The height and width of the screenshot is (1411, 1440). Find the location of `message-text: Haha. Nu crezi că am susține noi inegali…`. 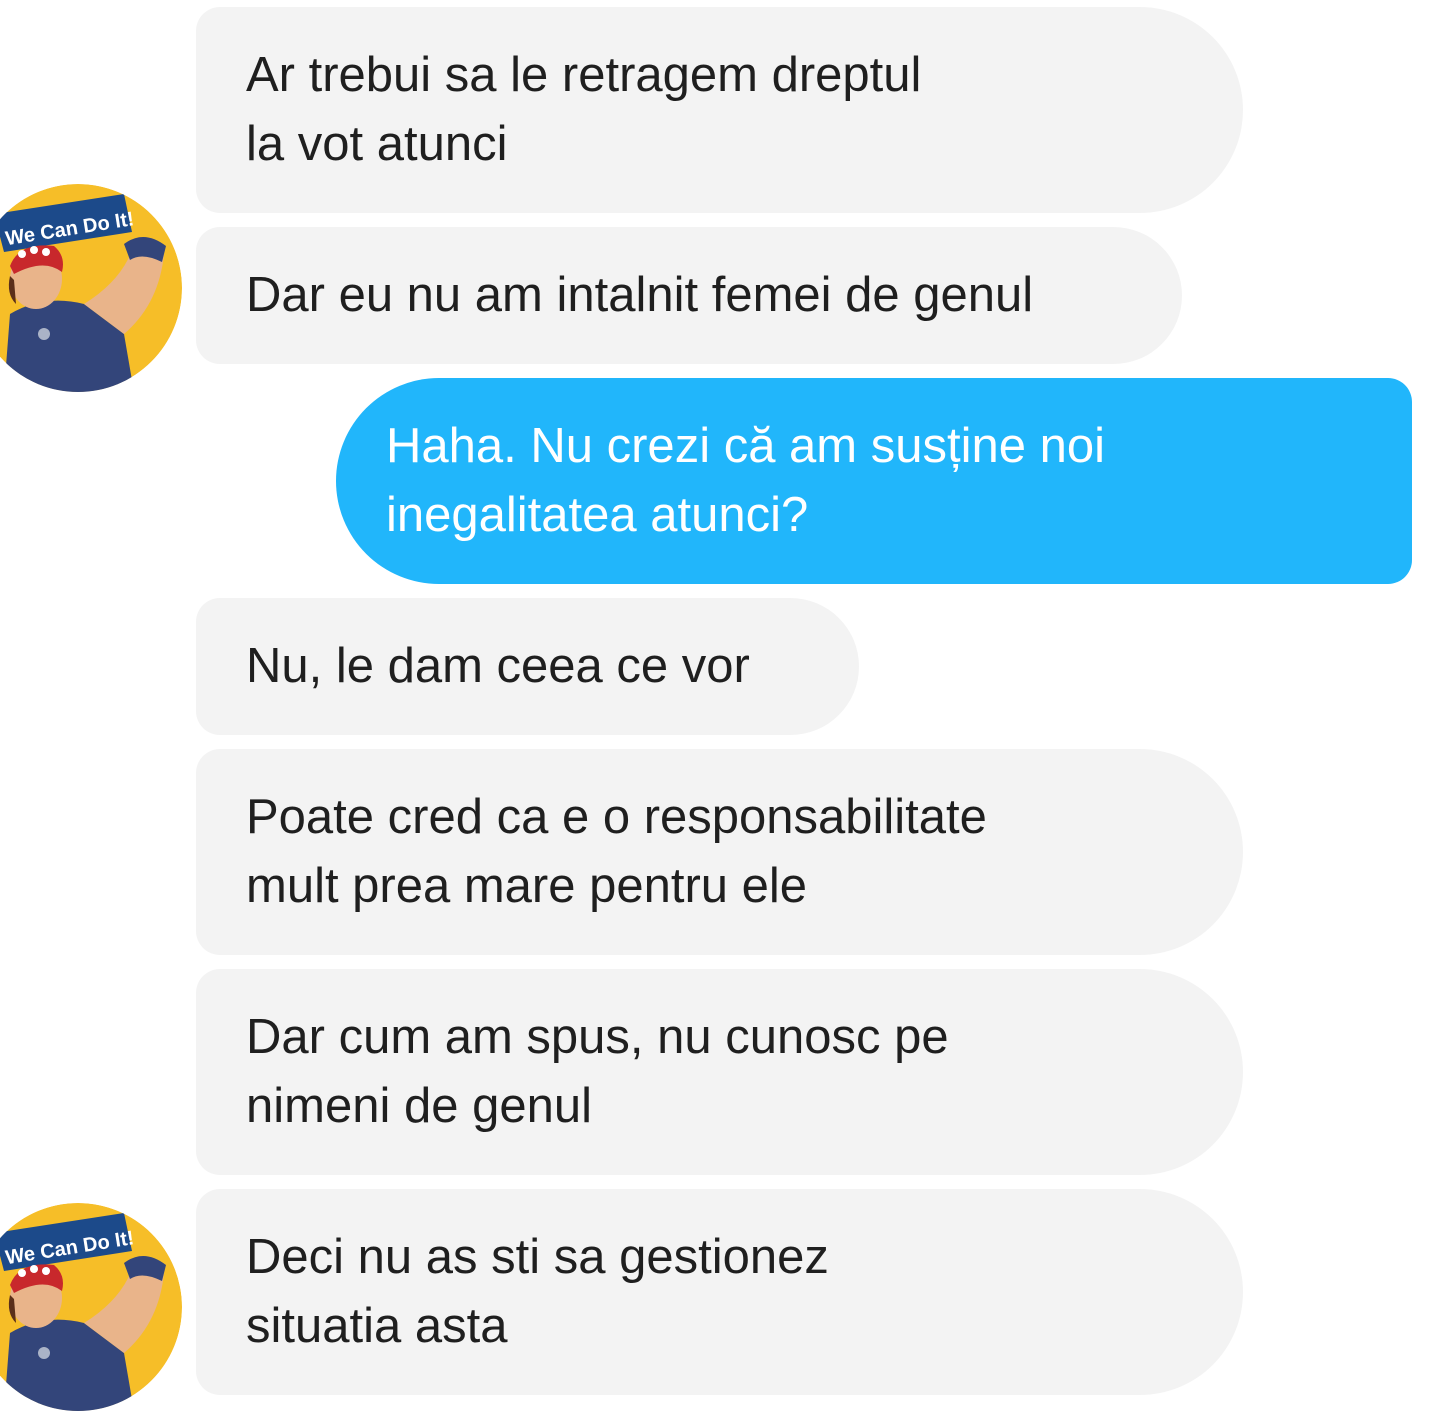

message-text: Haha. Nu crezi că am susține noi inegali… is located at coordinates (745, 480).